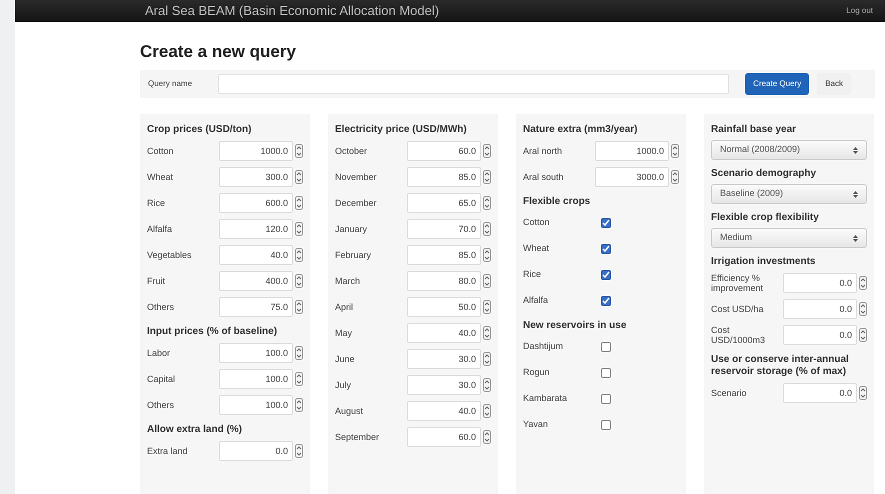 This screenshot has height=494, width=885. What do you see at coordinates (777, 84) in the screenshot?
I see `create-query-button: Create Query` at bounding box center [777, 84].